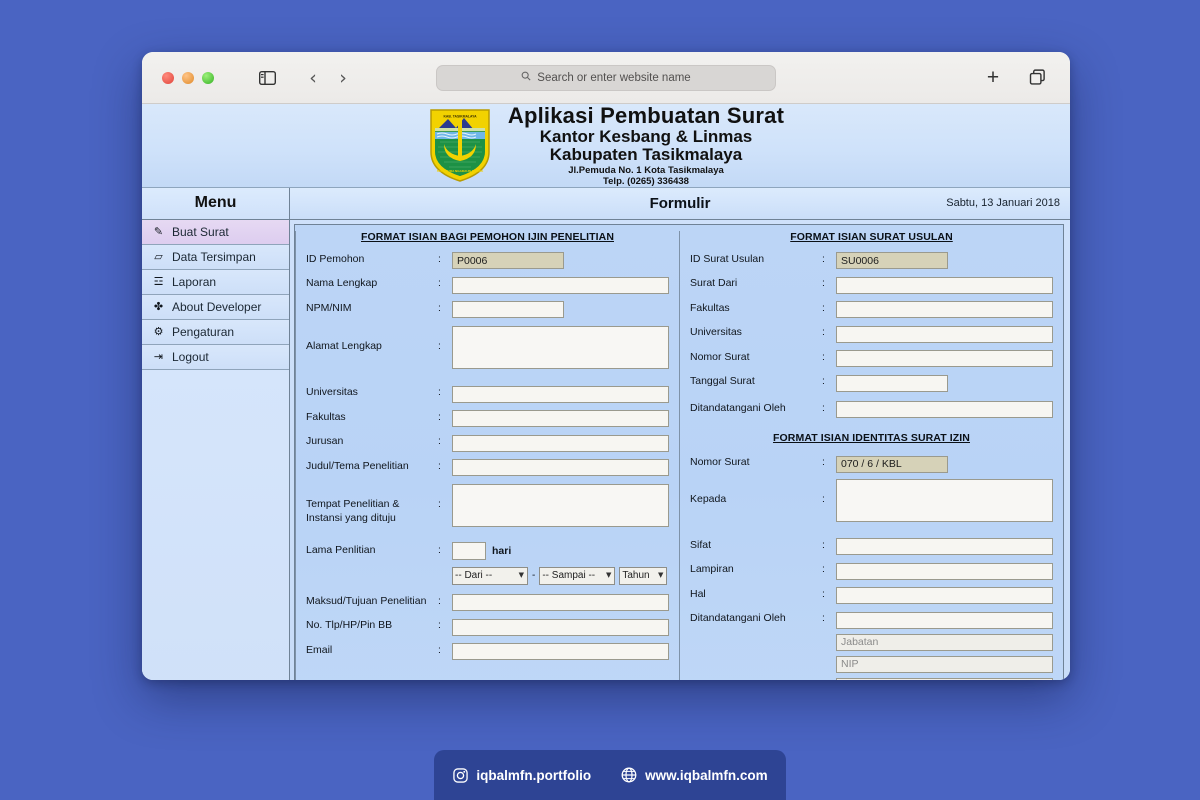 The width and height of the screenshot is (1200, 800). What do you see at coordinates (344, 346) in the screenshot?
I see `field-label: Alamat Lengkap` at bounding box center [344, 346].